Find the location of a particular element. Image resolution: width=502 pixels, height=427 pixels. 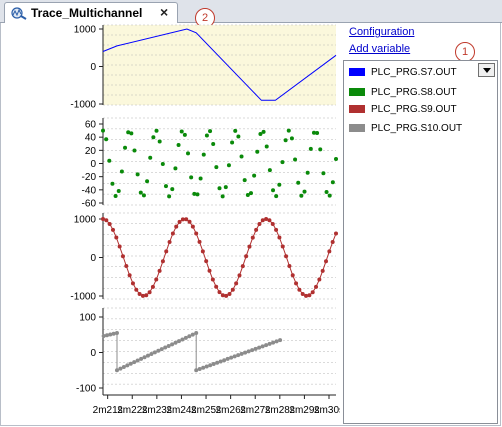

x-tick-label: 2m30s is located at coordinates (327, 410).